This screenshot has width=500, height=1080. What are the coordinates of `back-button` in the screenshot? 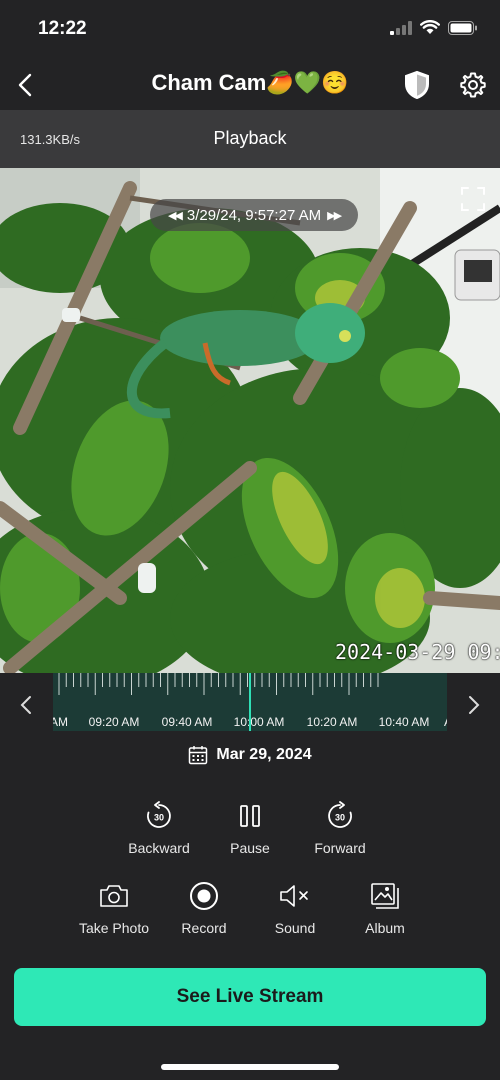 It's located at (25, 85).